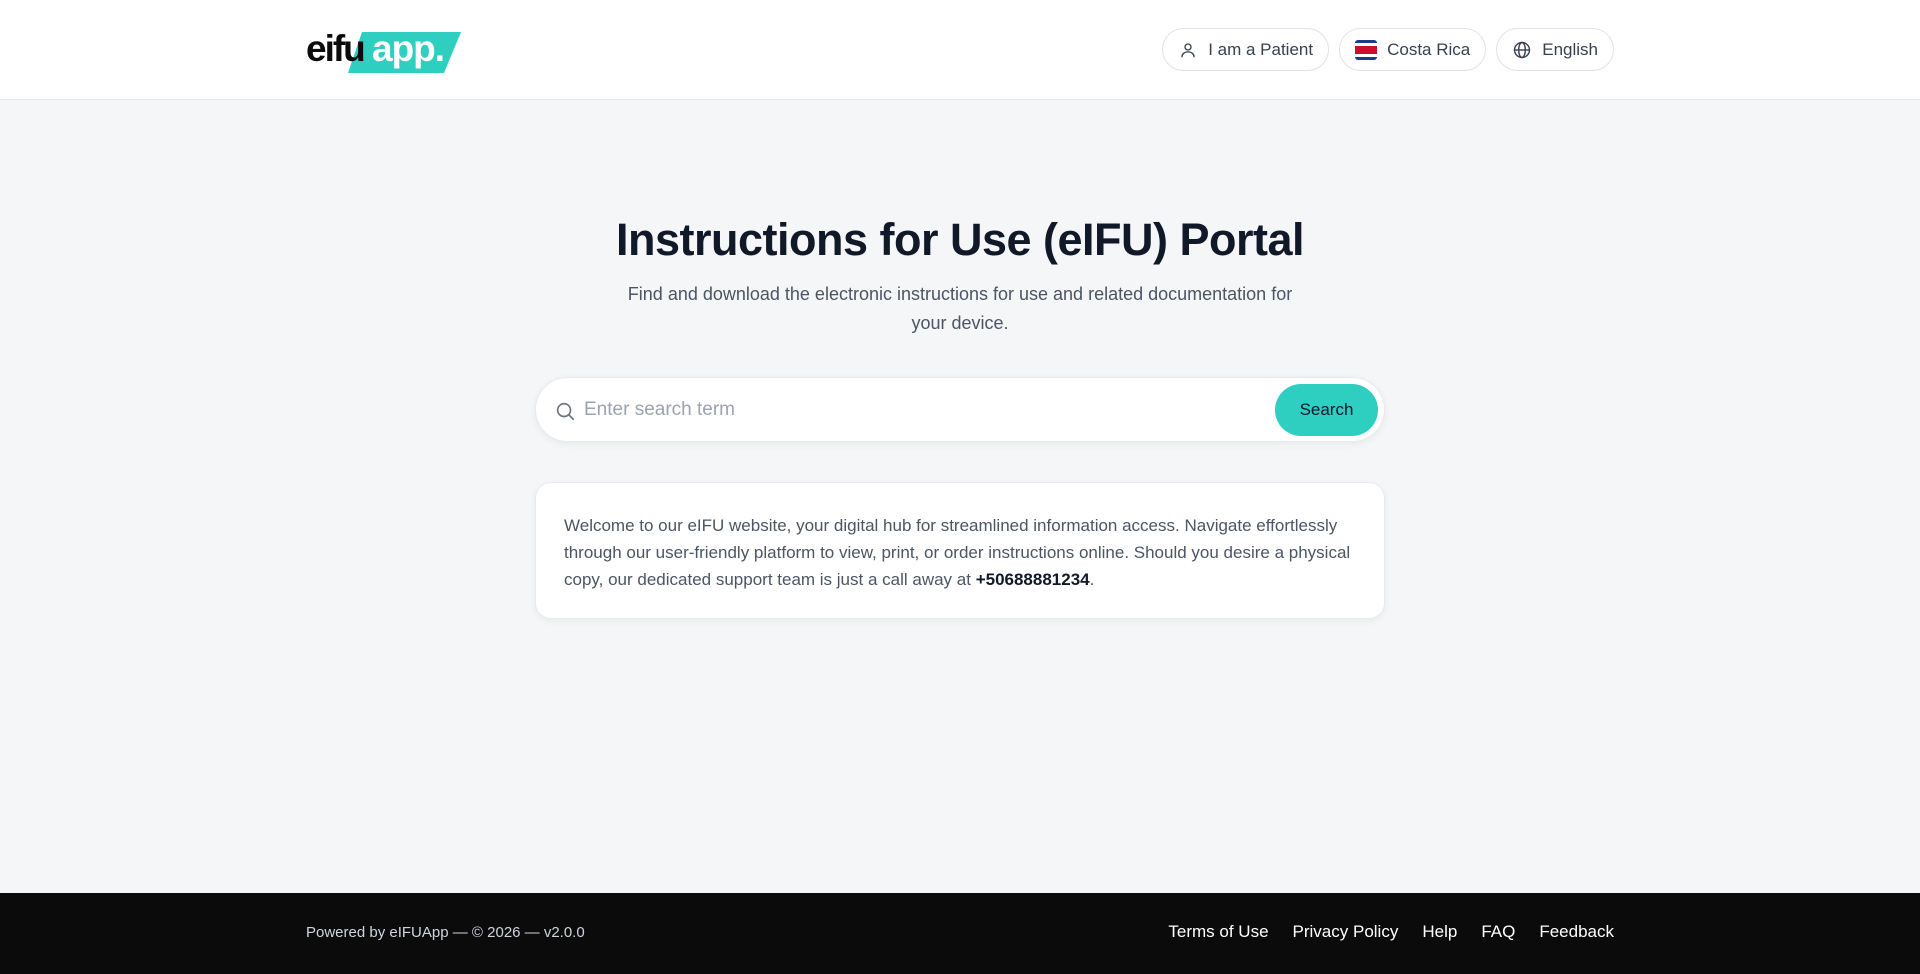  Describe the element at coordinates (1439, 932) in the screenshot. I see `footer-link-help: Help` at that location.